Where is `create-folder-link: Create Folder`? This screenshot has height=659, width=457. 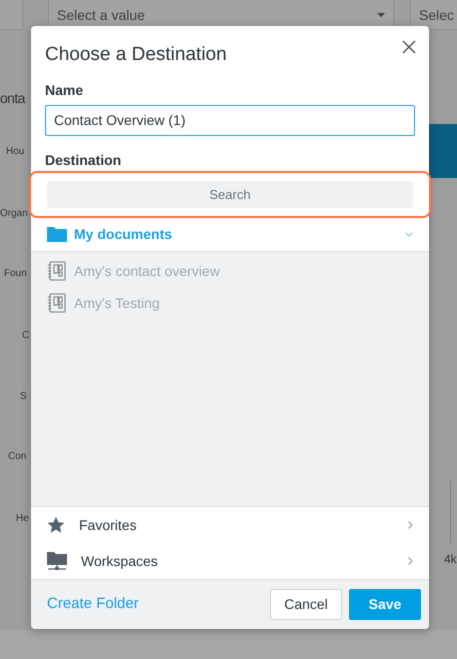 create-folder-link: Create Folder is located at coordinates (93, 604).